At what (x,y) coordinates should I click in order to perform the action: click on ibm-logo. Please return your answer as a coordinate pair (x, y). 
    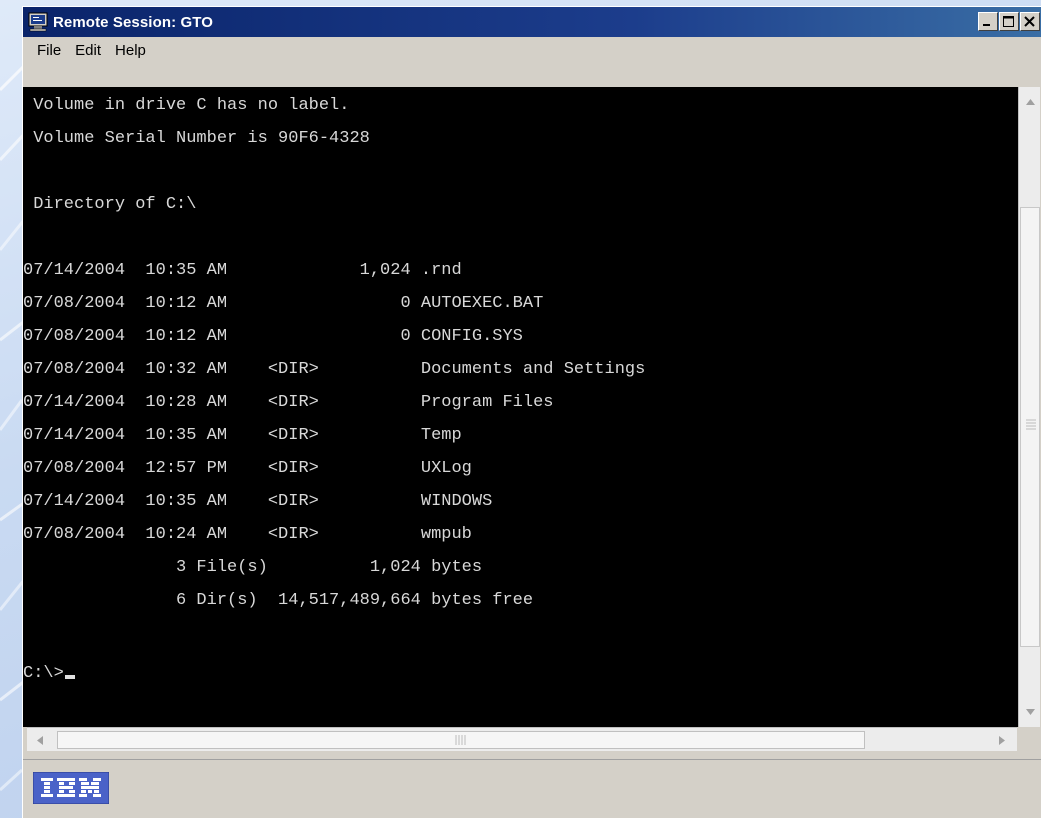
    Looking at the image, I should click on (71, 788).